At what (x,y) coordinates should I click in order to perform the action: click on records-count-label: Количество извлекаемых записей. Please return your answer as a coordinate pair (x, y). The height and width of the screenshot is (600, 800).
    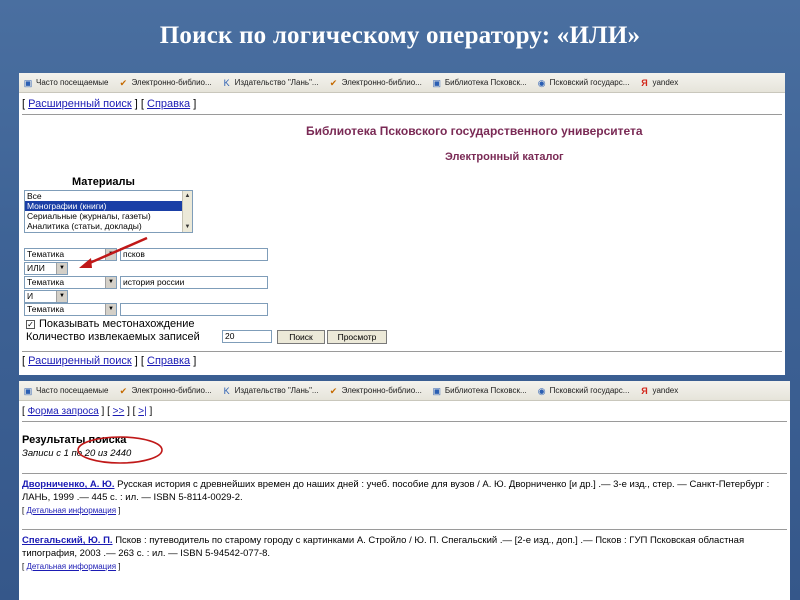
    Looking at the image, I should click on (113, 337).